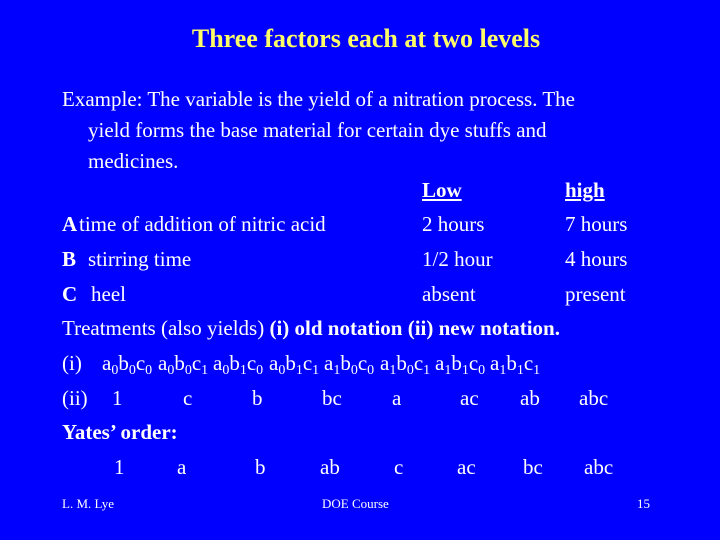 This screenshot has height=540, width=720. I want to click on factor-name: heel, so click(108, 294).